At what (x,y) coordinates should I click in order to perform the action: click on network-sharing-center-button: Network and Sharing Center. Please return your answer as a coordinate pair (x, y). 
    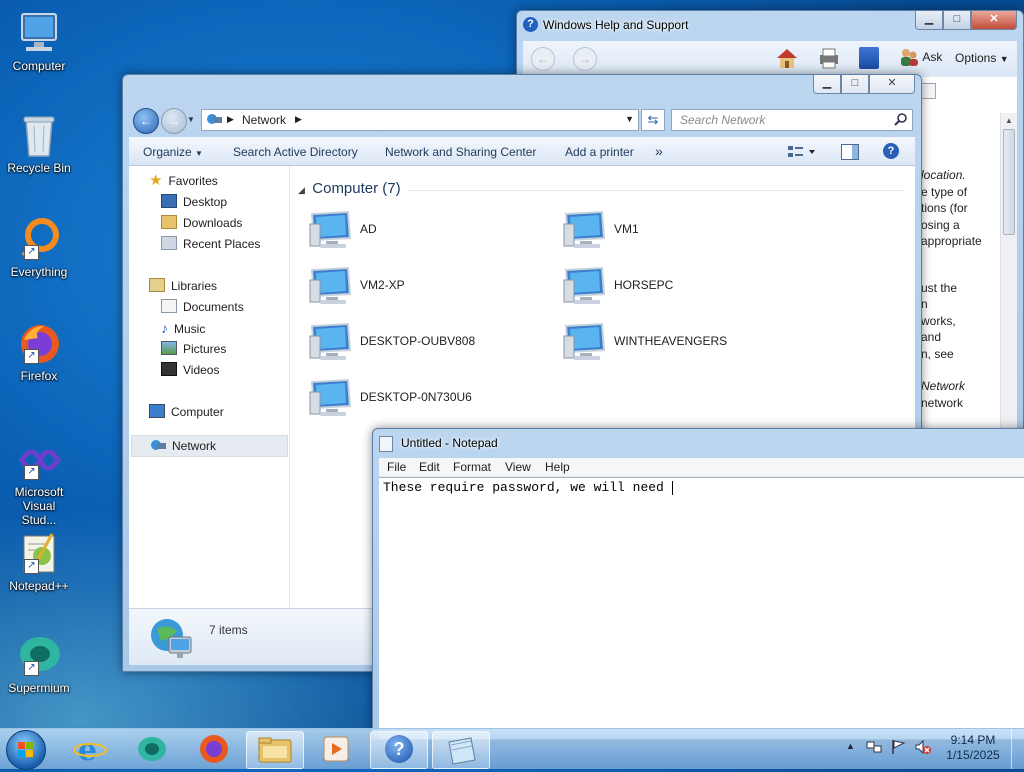
    Looking at the image, I should click on (460, 152).